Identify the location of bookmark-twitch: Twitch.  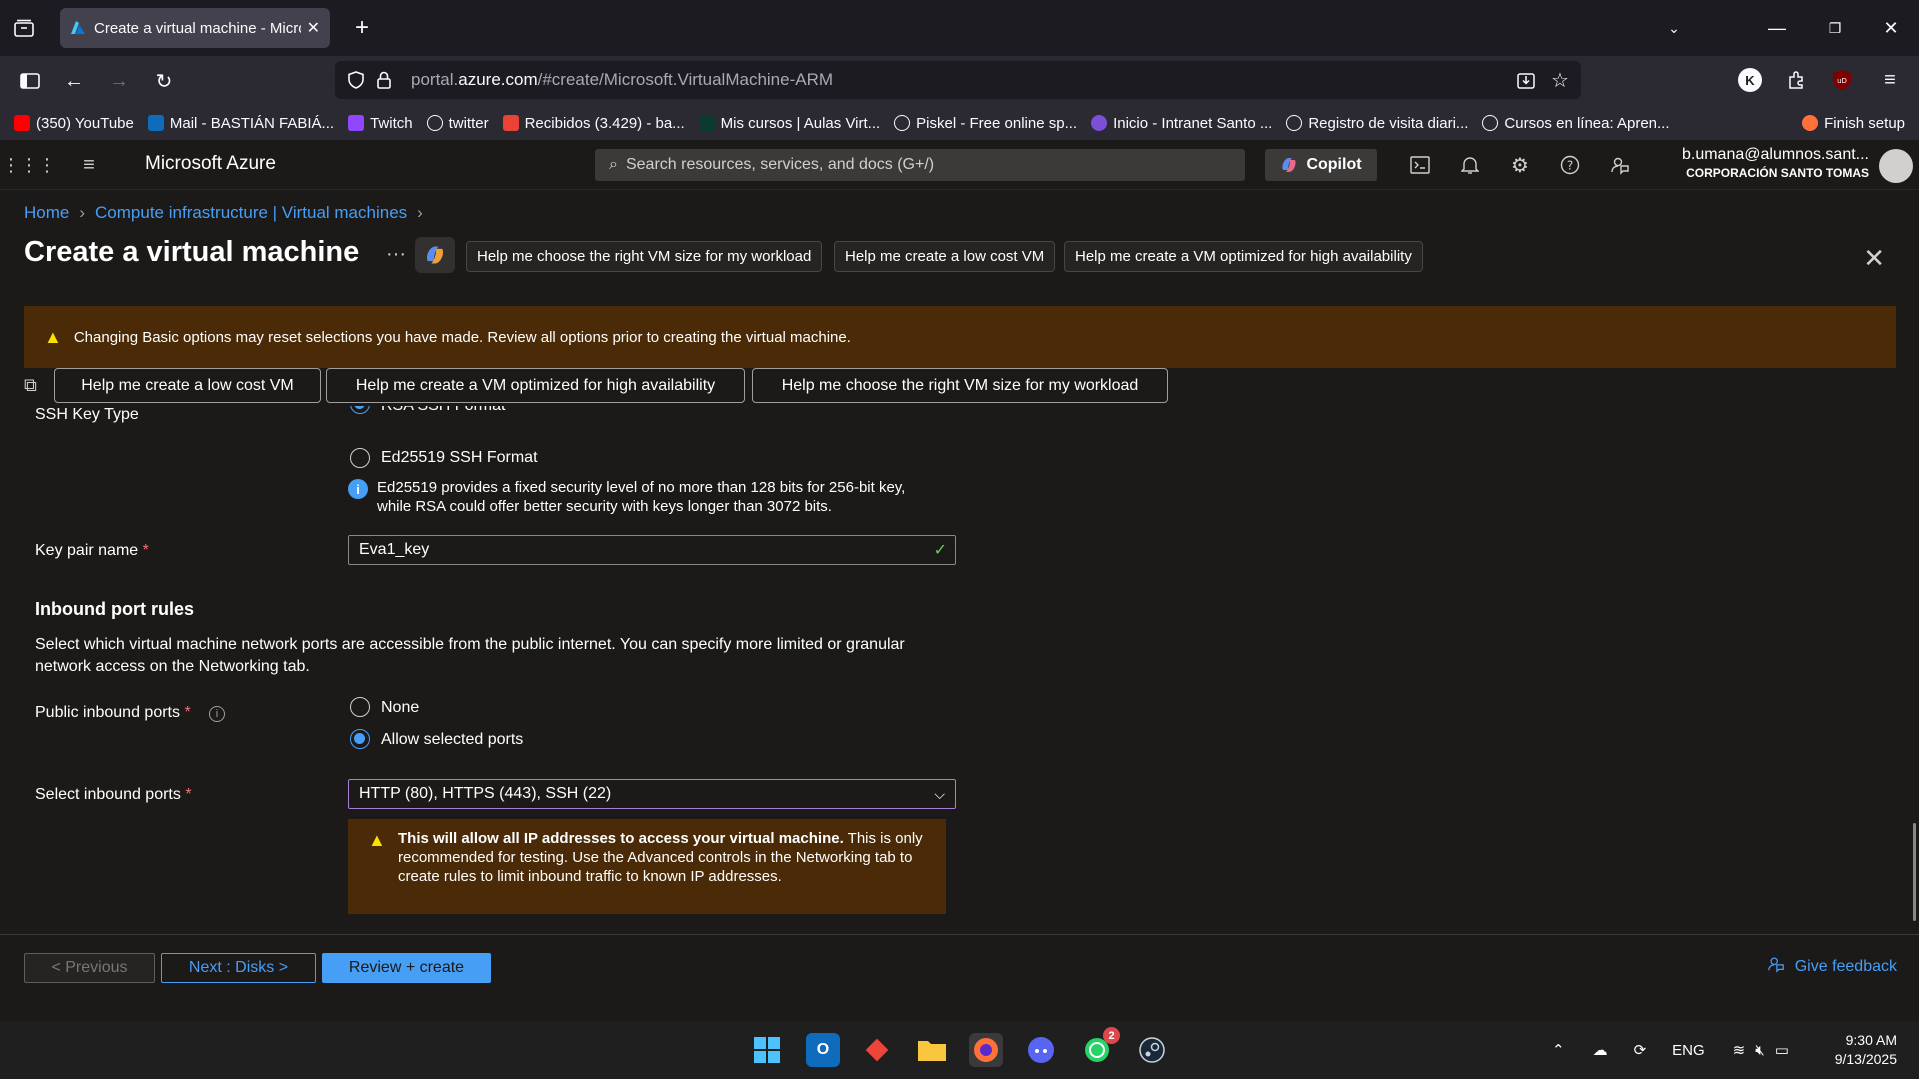
(380, 123).